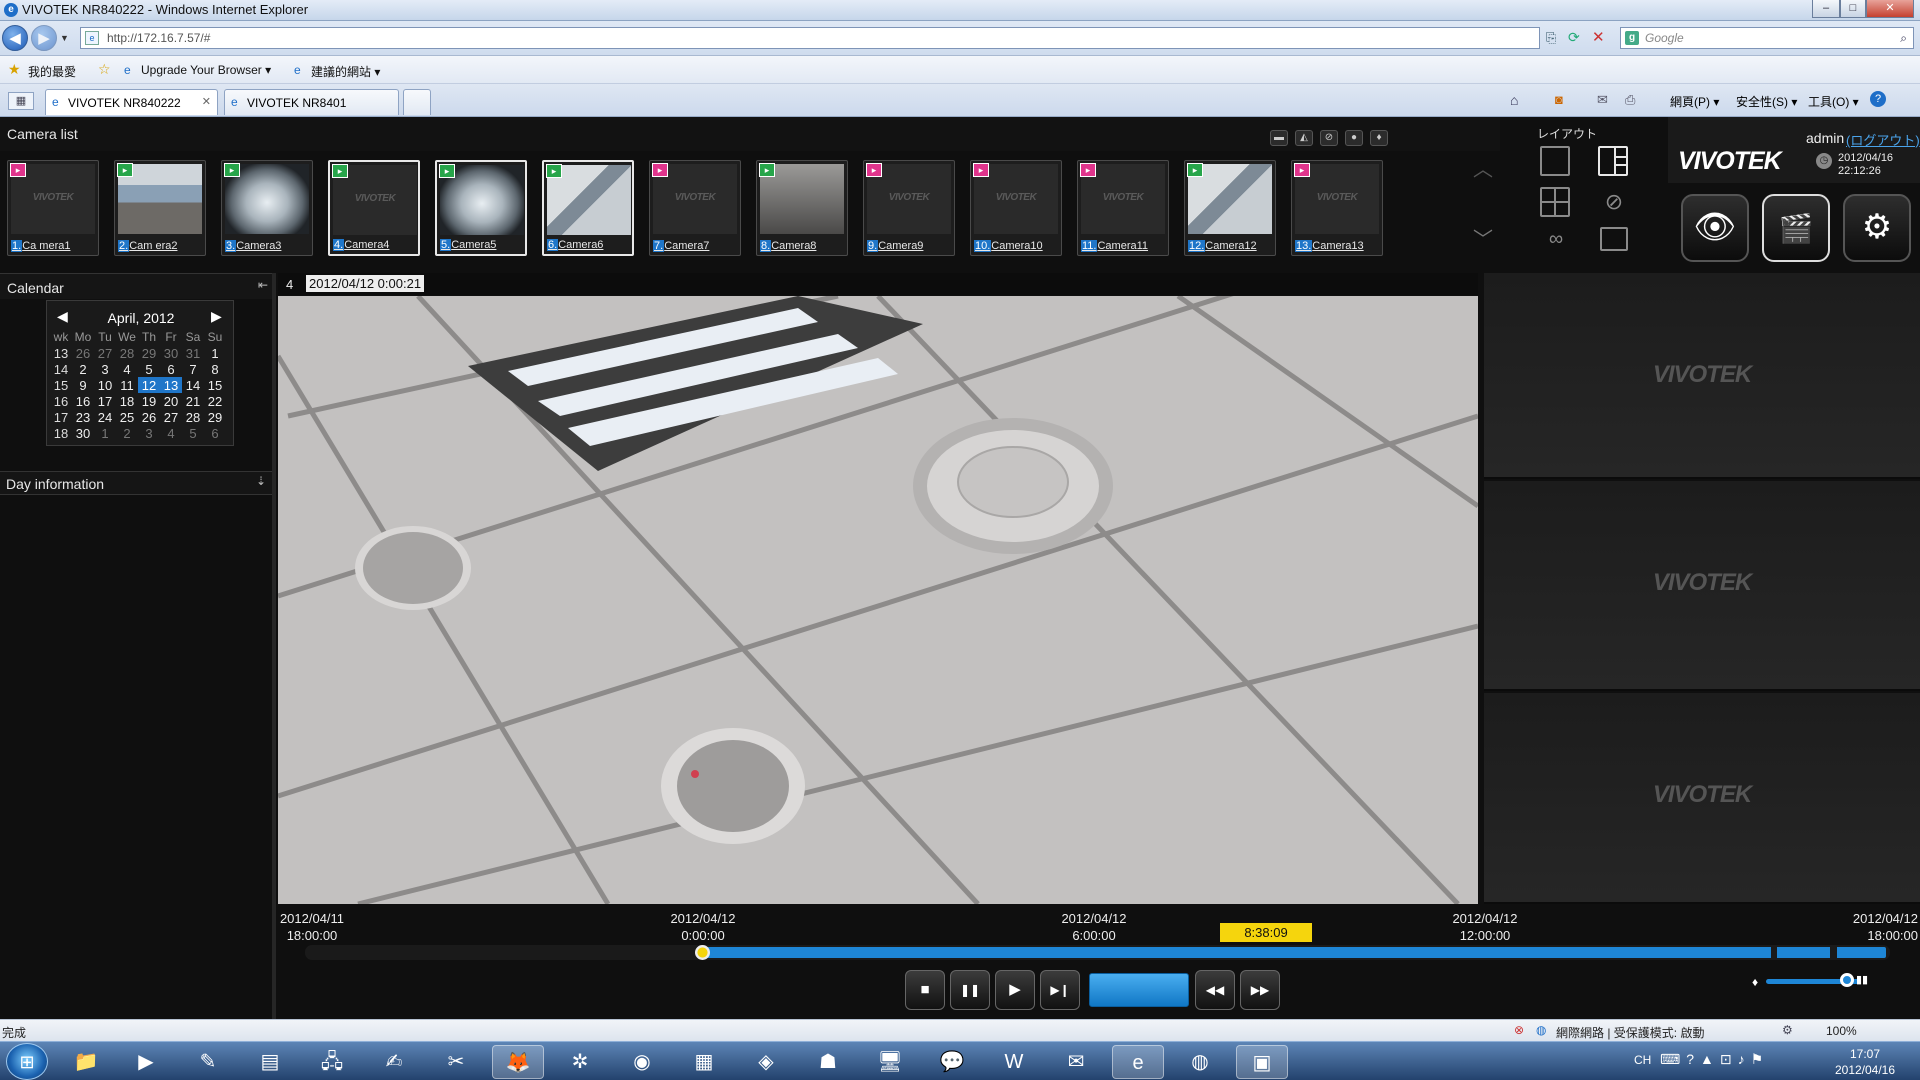 Image resolution: width=1920 pixels, height=1080 pixels. What do you see at coordinates (802, 208) in the screenshot?
I see `camera-thumbnail: ▸ 8.Camera8` at bounding box center [802, 208].